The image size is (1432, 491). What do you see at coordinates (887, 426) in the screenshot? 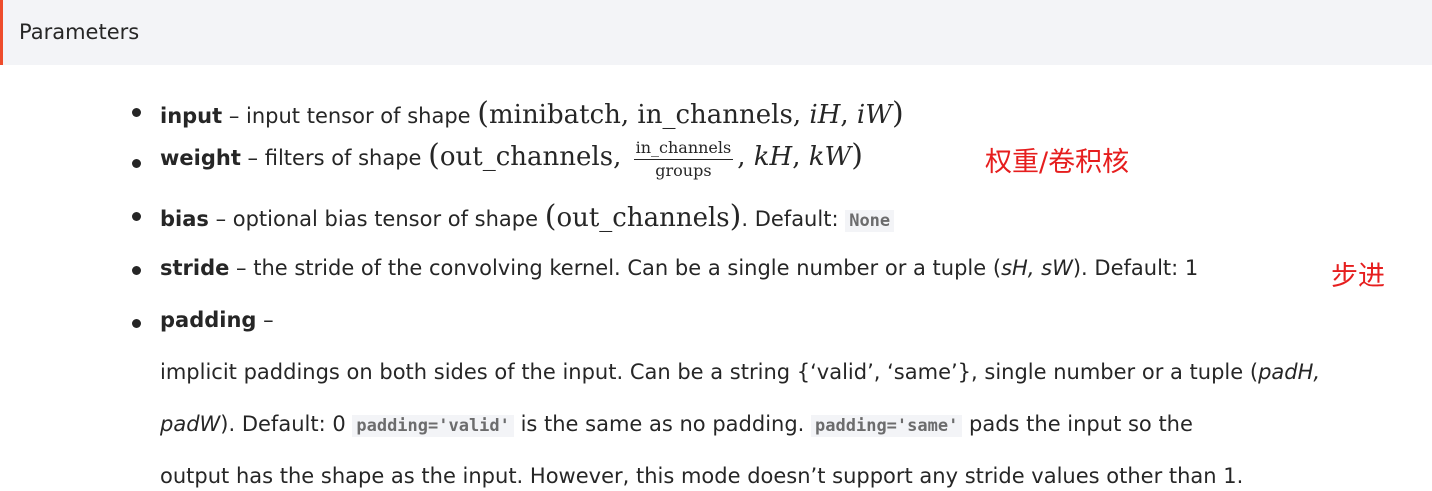
I see `padding-same-code: padding='same'` at bounding box center [887, 426].